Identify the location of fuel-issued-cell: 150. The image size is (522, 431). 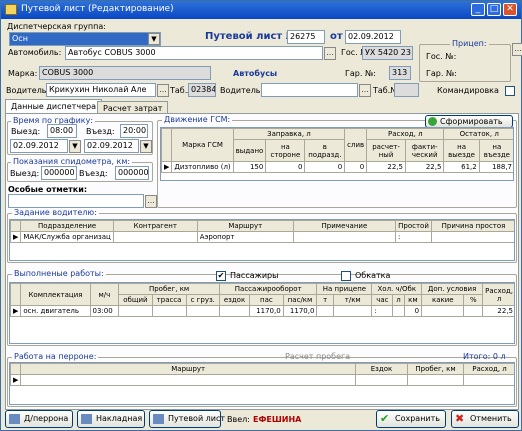
(249, 167).